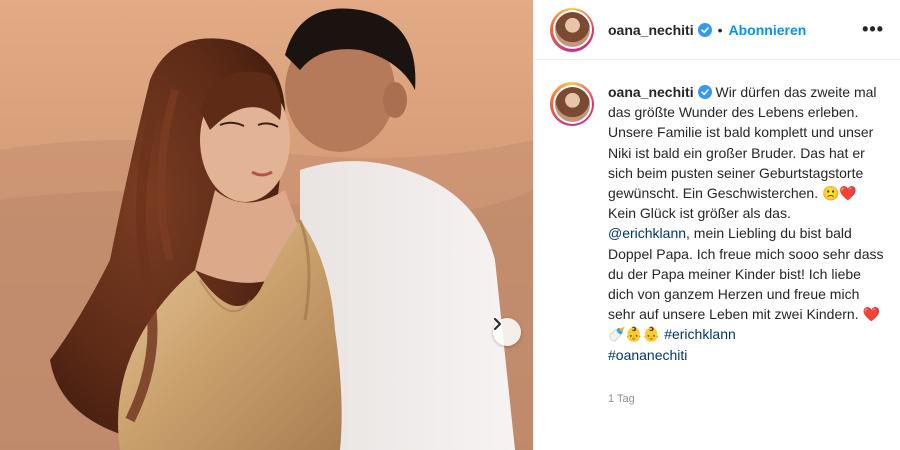  What do you see at coordinates (873, 29) in the screenshot?
I see `more-options-icon: •••` at bounding box center [873, 29].